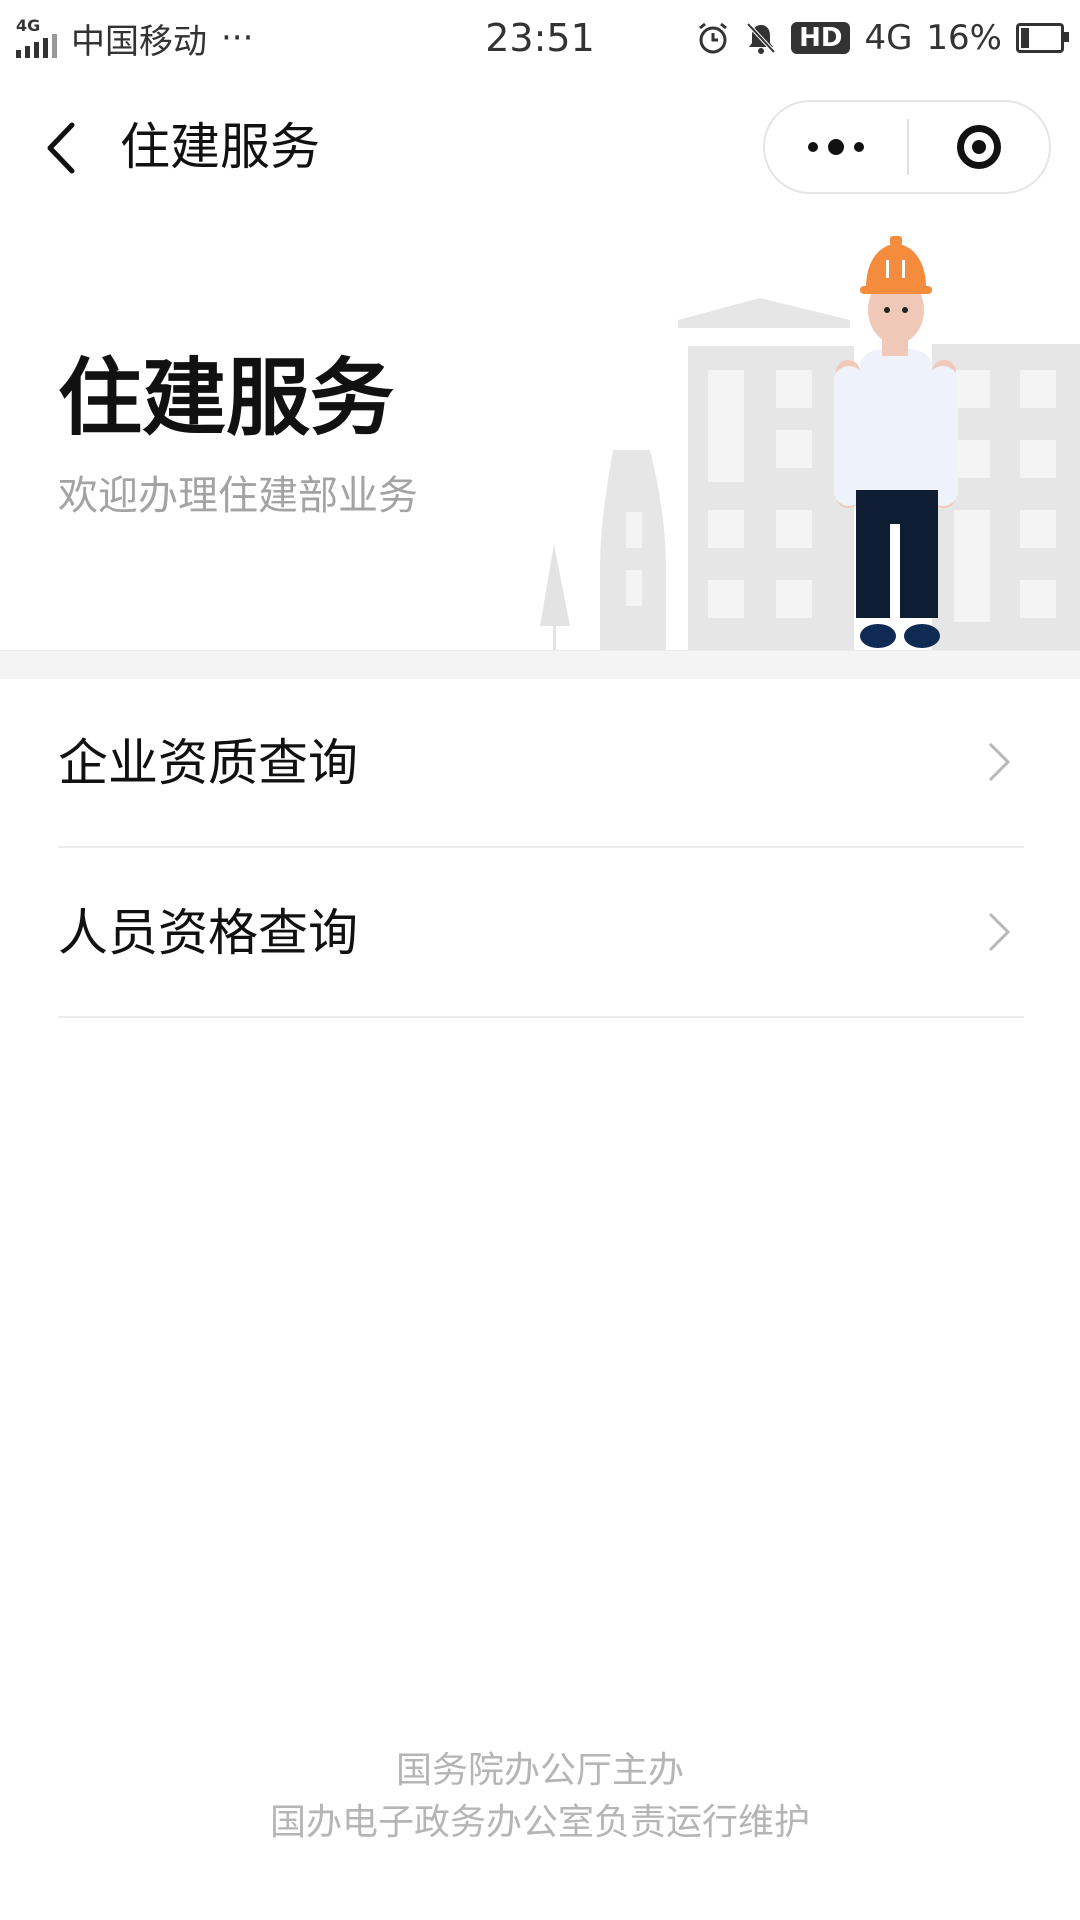 Image resolution: width=1080 pixels, height=1920 pixels. I want to click on target-icon, so click(979, 147).